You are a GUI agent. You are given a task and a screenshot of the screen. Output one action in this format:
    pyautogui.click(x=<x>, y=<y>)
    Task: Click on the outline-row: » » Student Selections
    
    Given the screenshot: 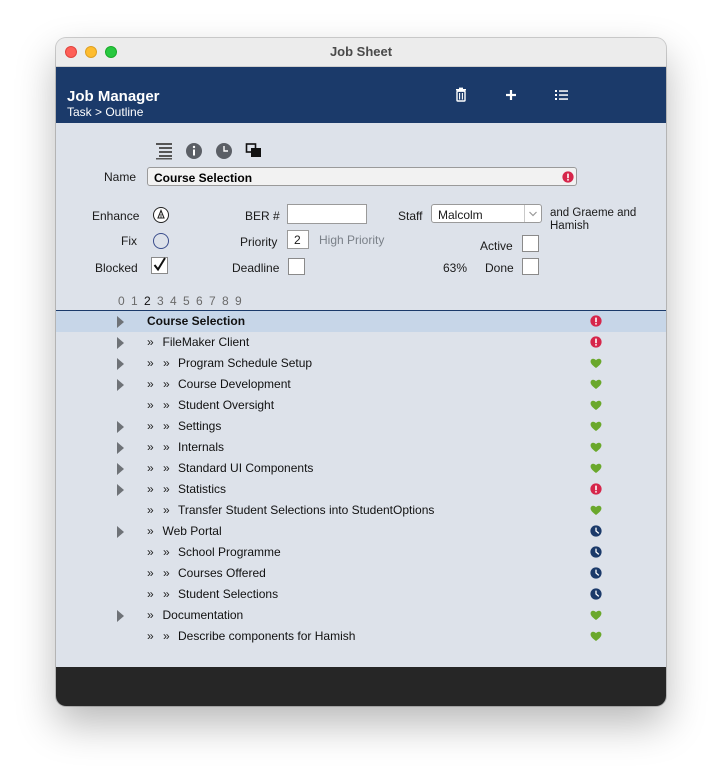 What is the action you would take?
    pyautogui.click(x=361, y=594)
    